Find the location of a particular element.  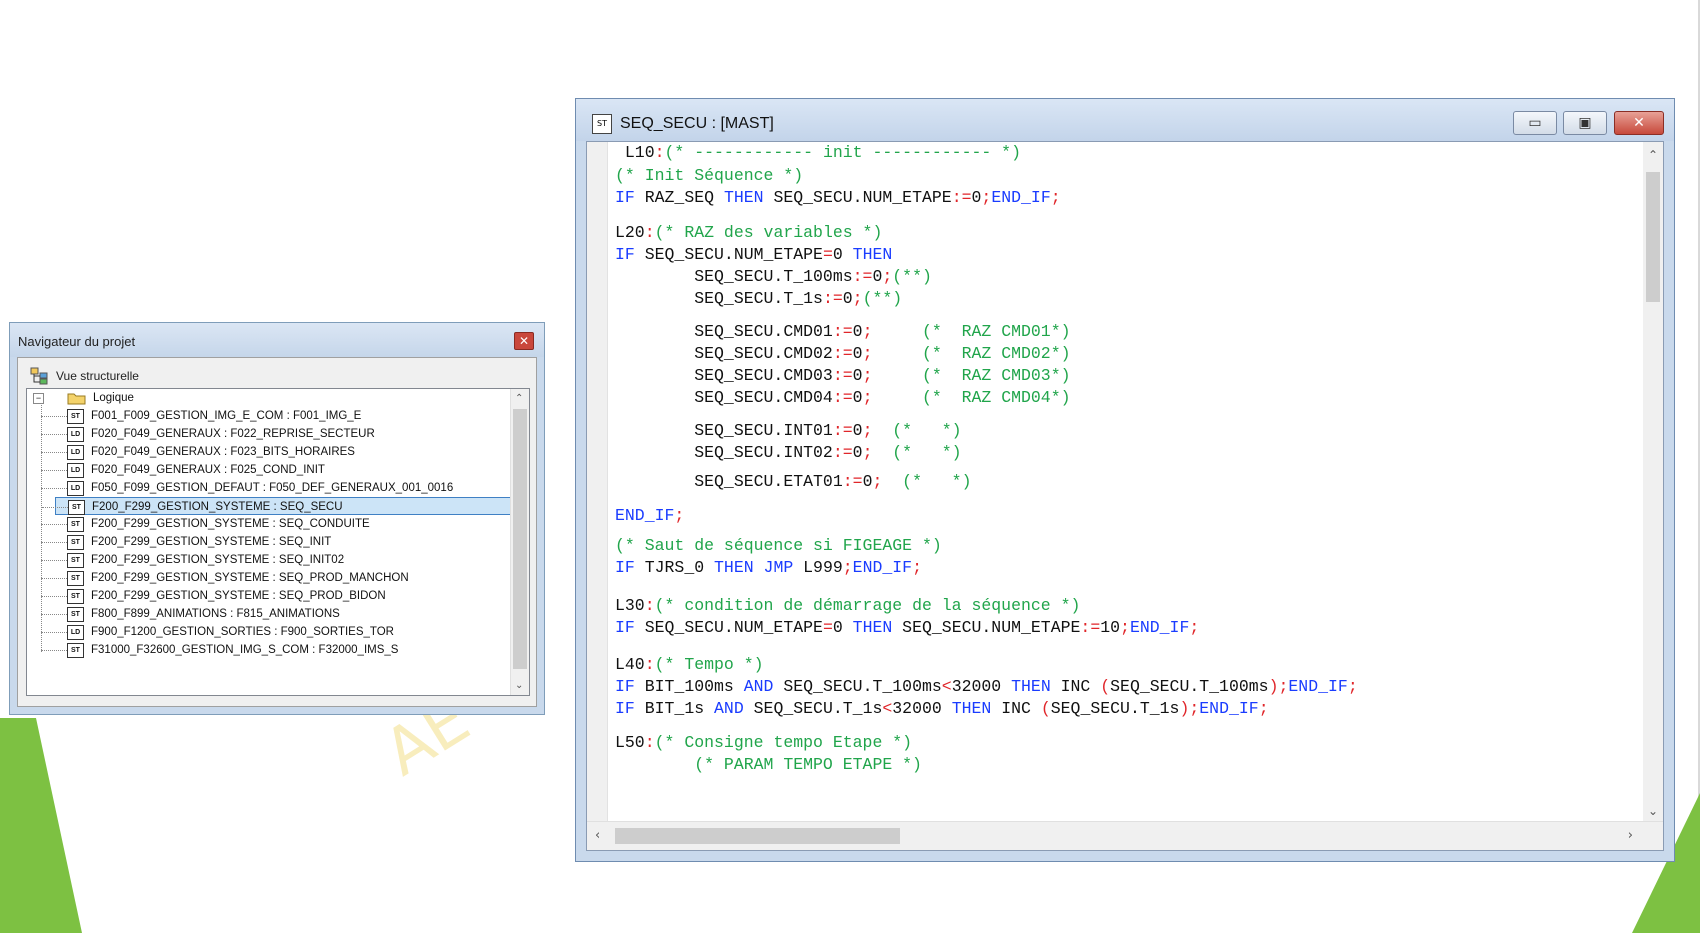

code-line: IF SEQ_SECU.NUM_ETAPE=0 THEN is located at coordinates (753, 255).